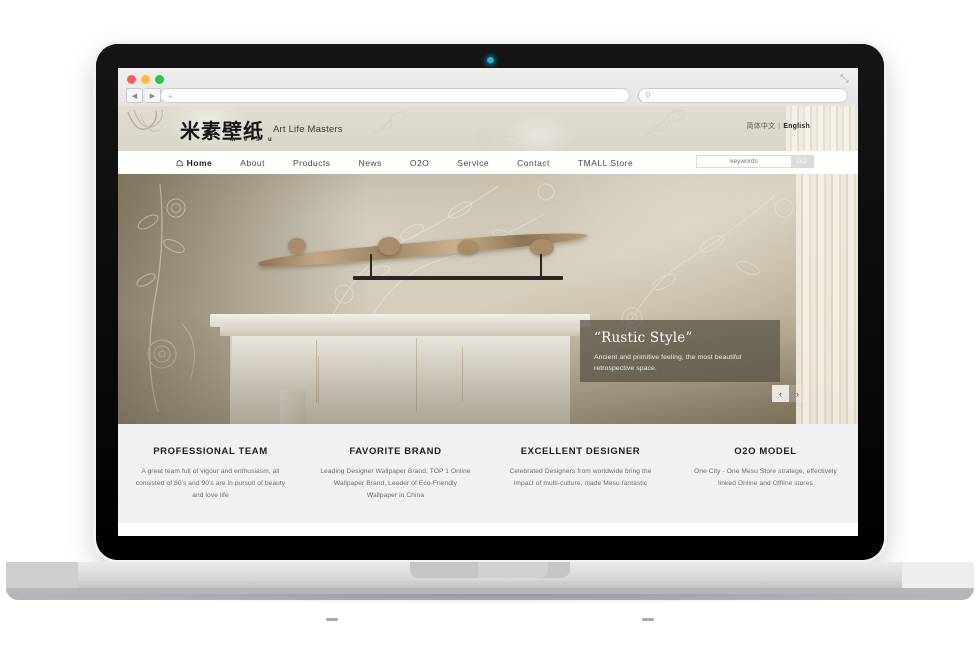 This screenshot has height=657, width=980. What do you see at coordinates (210, 451) in the screenshot?
I see `feature-title: PROFESSIONAL TEAM` at bounding box center [210, 451].